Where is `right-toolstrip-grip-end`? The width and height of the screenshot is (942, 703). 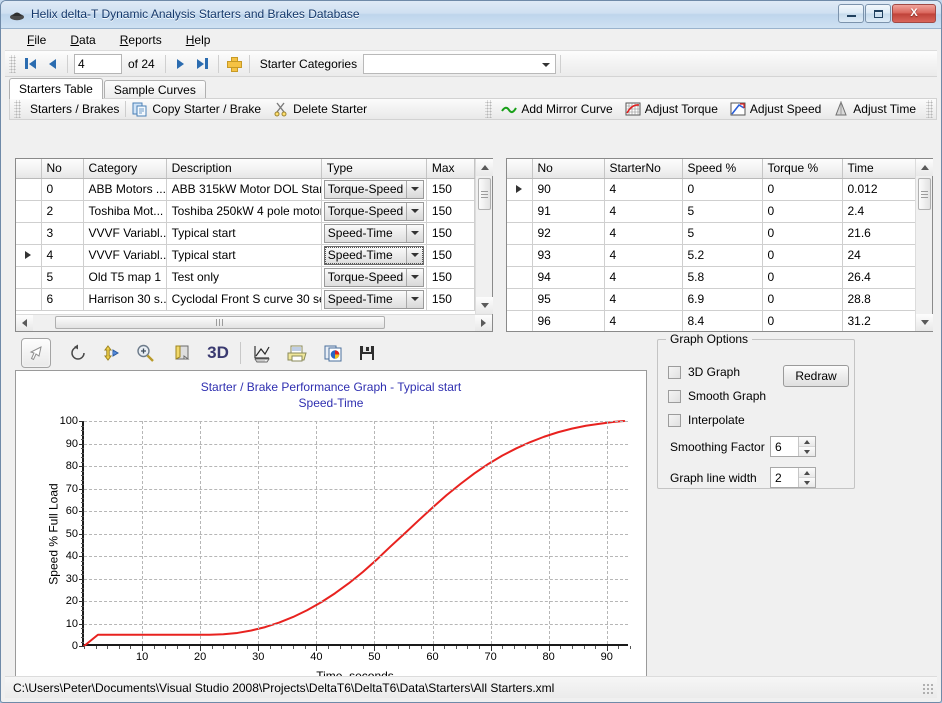
right-toolstrip-grip-end is located at coordinates (929, 109).